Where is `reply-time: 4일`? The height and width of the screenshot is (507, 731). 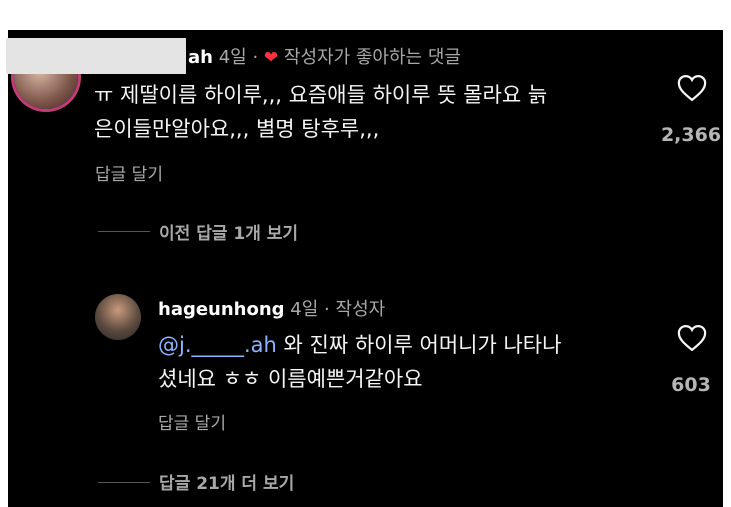
reply-time: 4일 is located at coordinates (304, 309).